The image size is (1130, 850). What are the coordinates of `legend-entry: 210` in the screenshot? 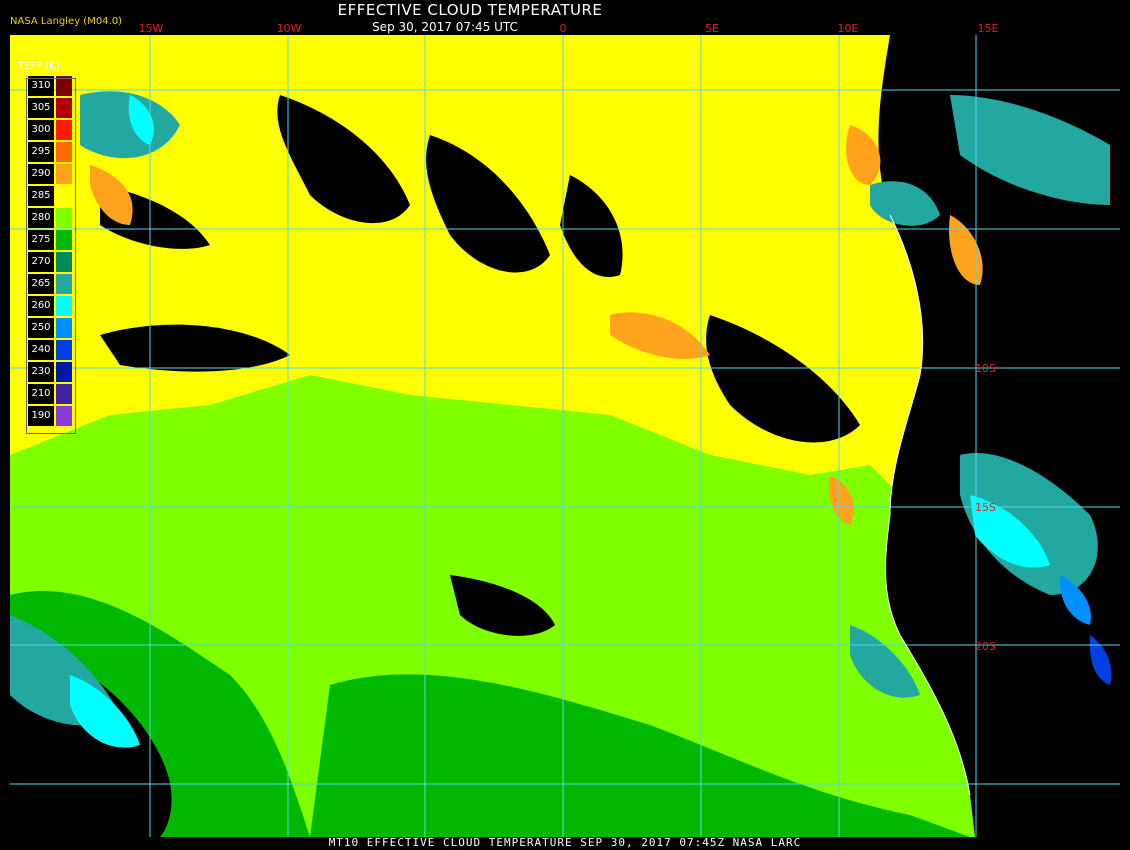 It's located at (52, 394).